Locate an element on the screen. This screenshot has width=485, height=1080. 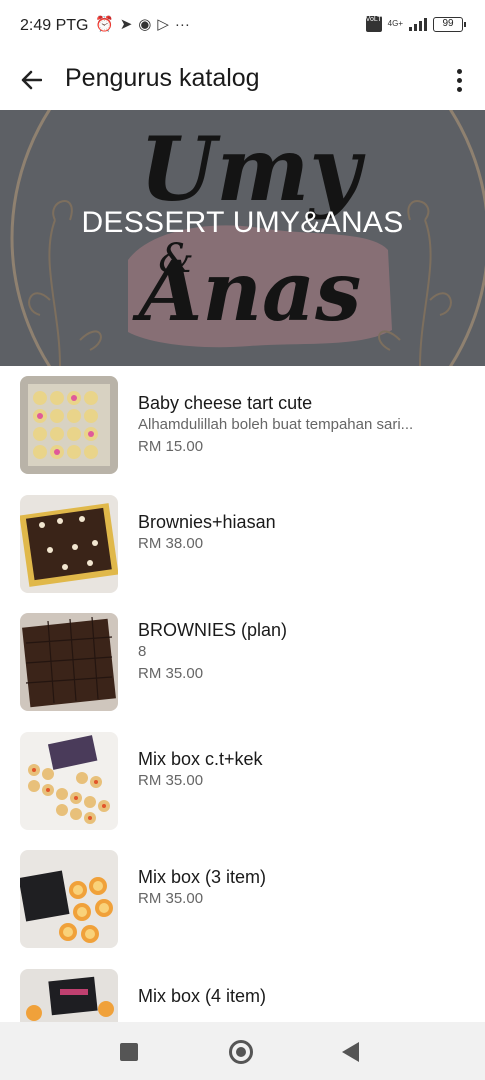
signal-icon is located at coordinates (418, 24).